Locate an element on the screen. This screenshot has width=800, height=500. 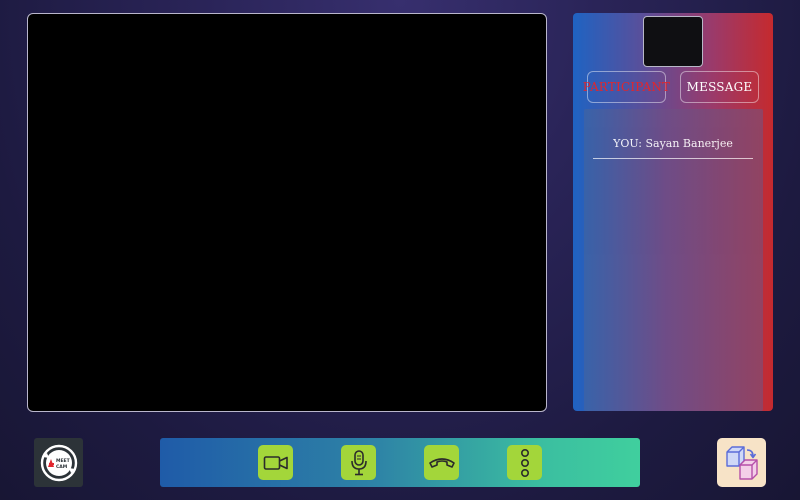
video-camera-icon is located at coordinates (275, 462).